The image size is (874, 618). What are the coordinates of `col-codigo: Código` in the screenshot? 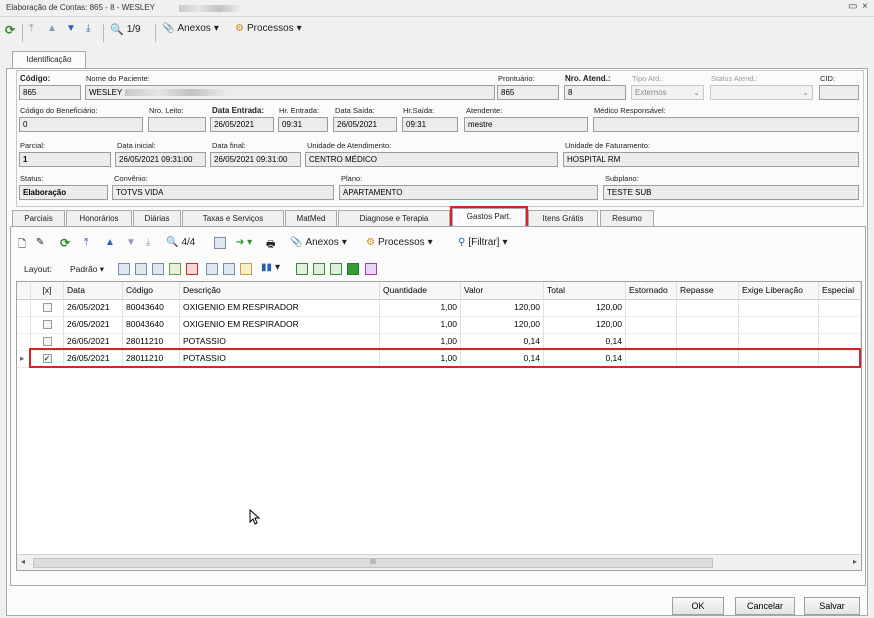 It's located at (151, 290).